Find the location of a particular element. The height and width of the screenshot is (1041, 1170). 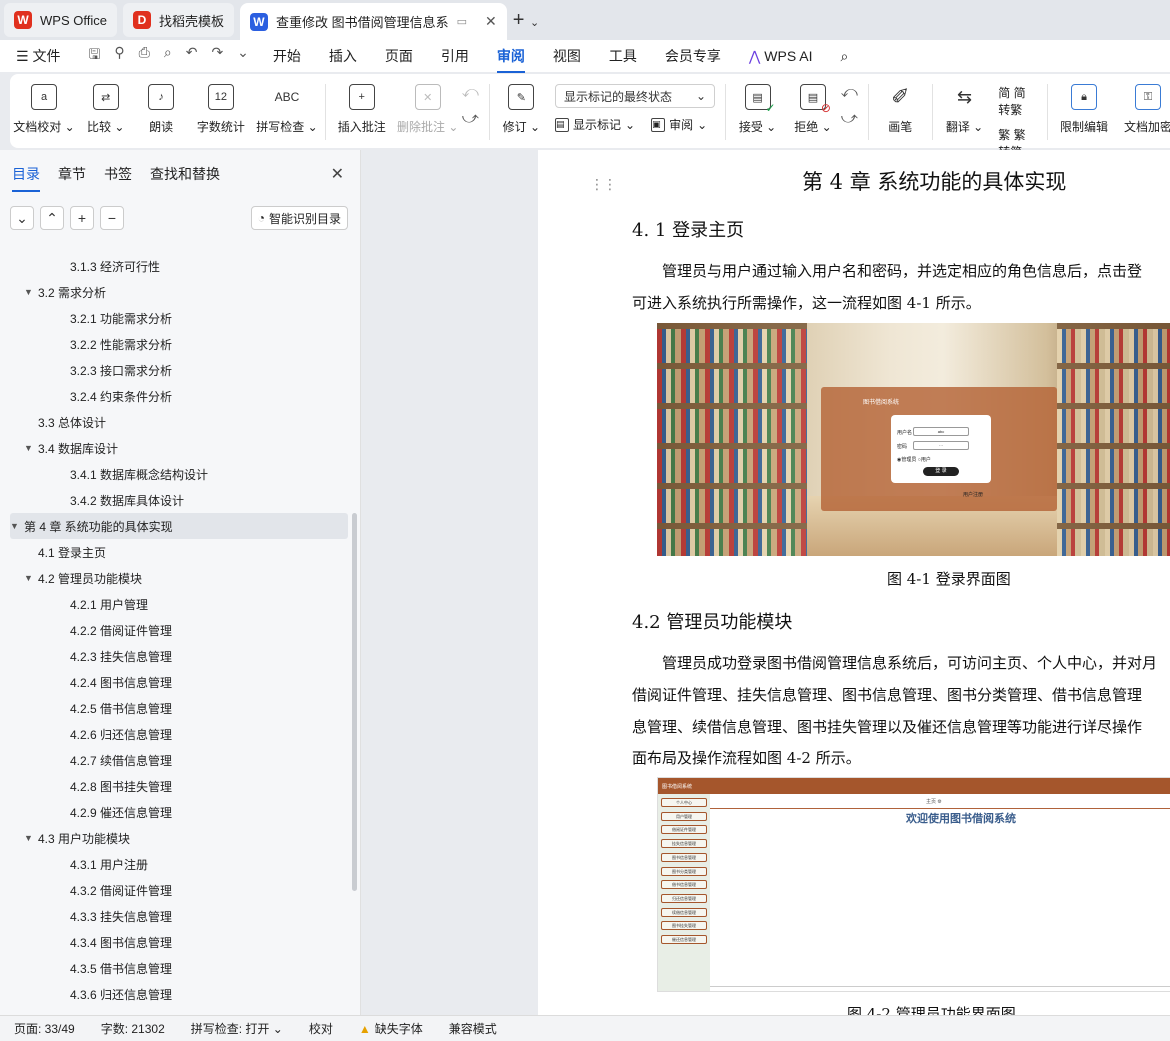

reject-button: ▤拒绝 ⌄ is located at coordinates (812, 109).